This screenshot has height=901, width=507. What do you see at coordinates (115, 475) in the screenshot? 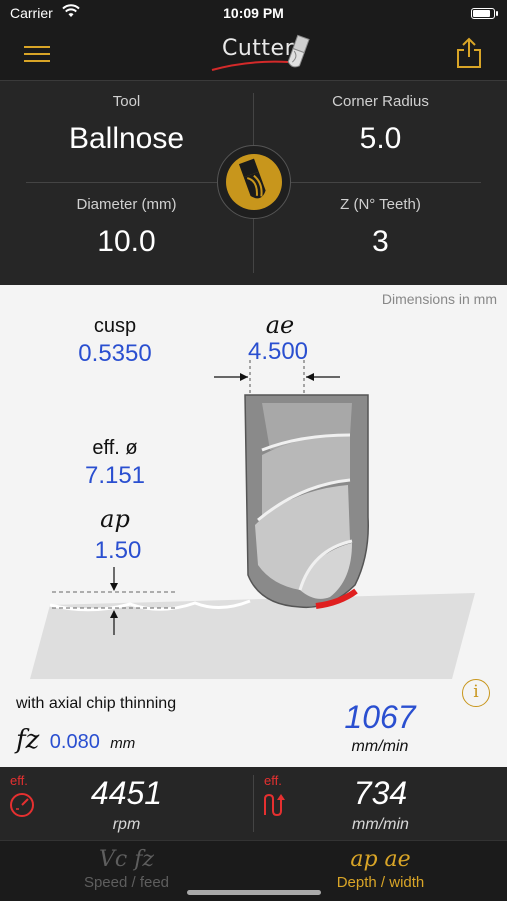
I see `eff-diameter-value: 7.151` at bounding box center [115, 475].